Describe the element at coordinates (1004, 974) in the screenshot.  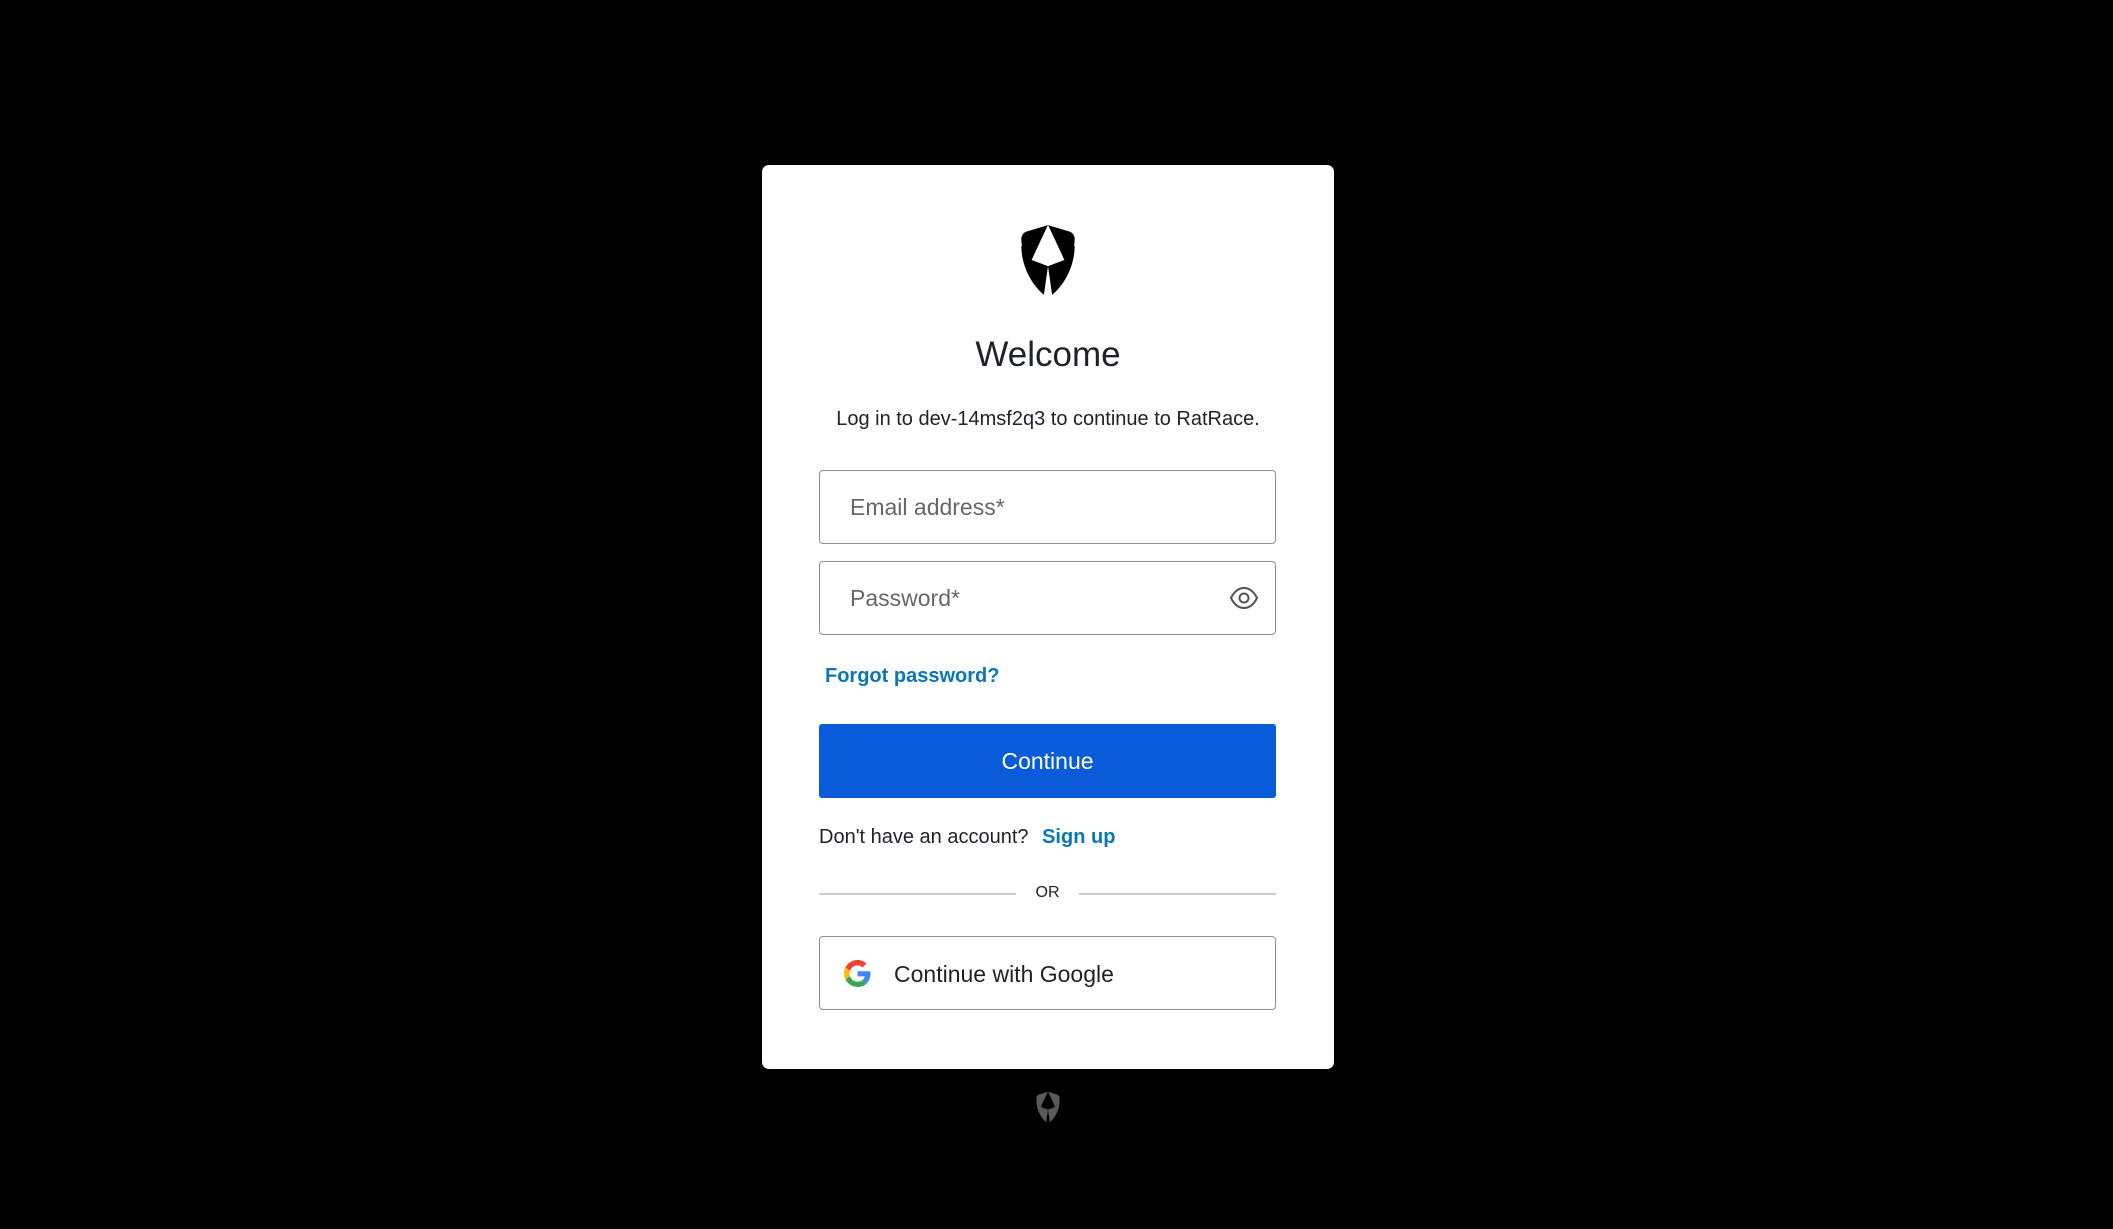
I see `google-button-label: Continue with Google` at that location.